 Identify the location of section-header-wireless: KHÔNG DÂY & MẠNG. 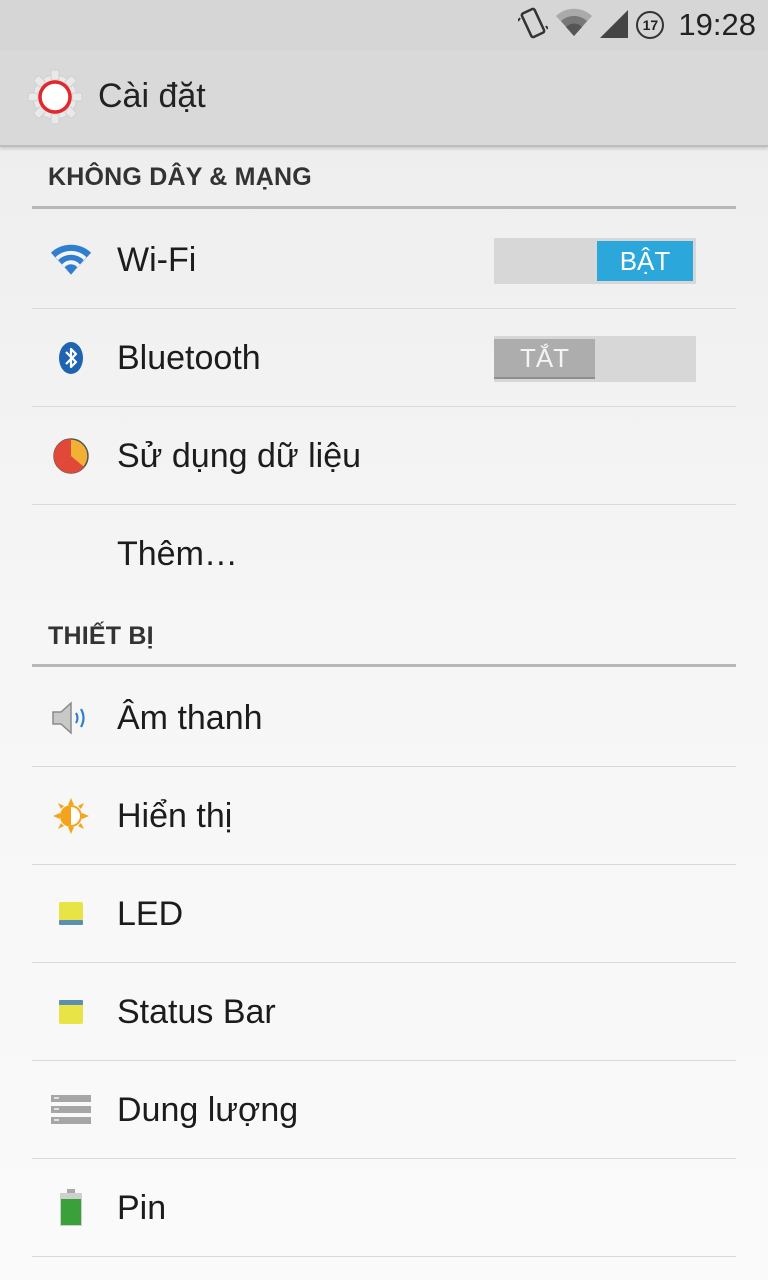
(180, 177).